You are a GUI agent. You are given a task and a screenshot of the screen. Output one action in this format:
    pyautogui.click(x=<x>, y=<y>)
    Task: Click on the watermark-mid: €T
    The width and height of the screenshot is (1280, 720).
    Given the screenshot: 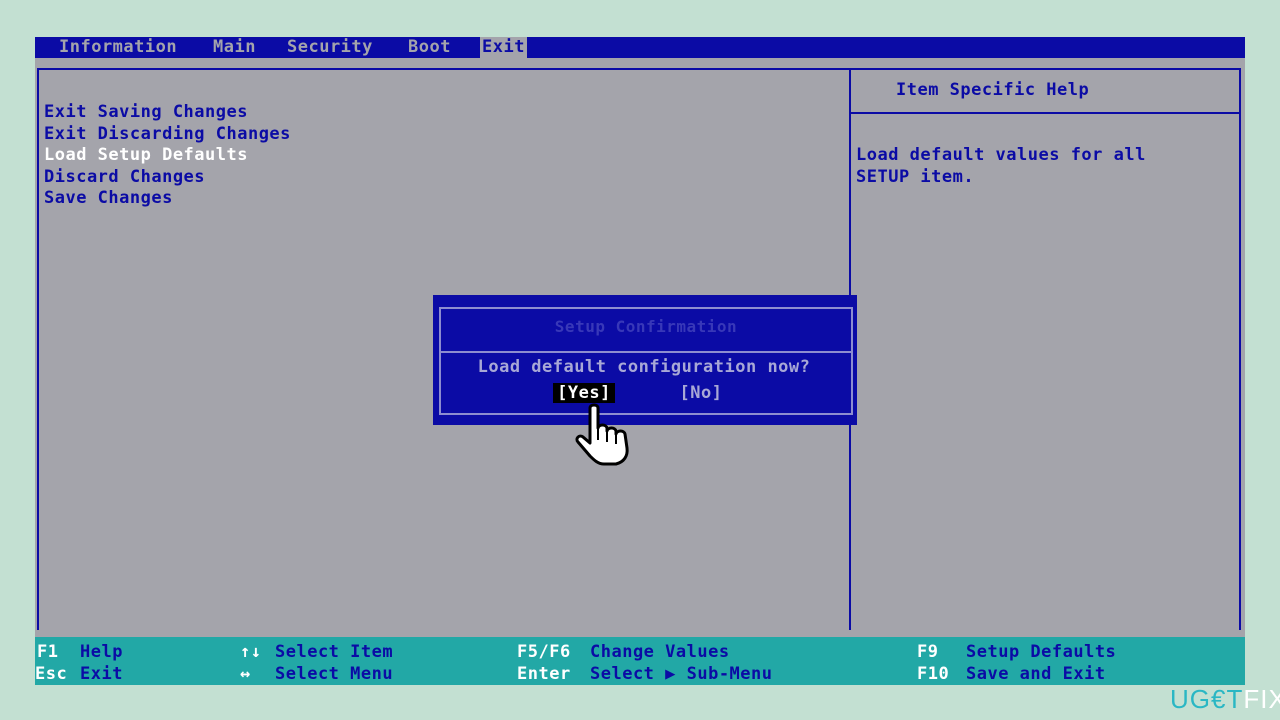 What is the action you would take?
    pyautogui.click(x=1227, y=699)
    